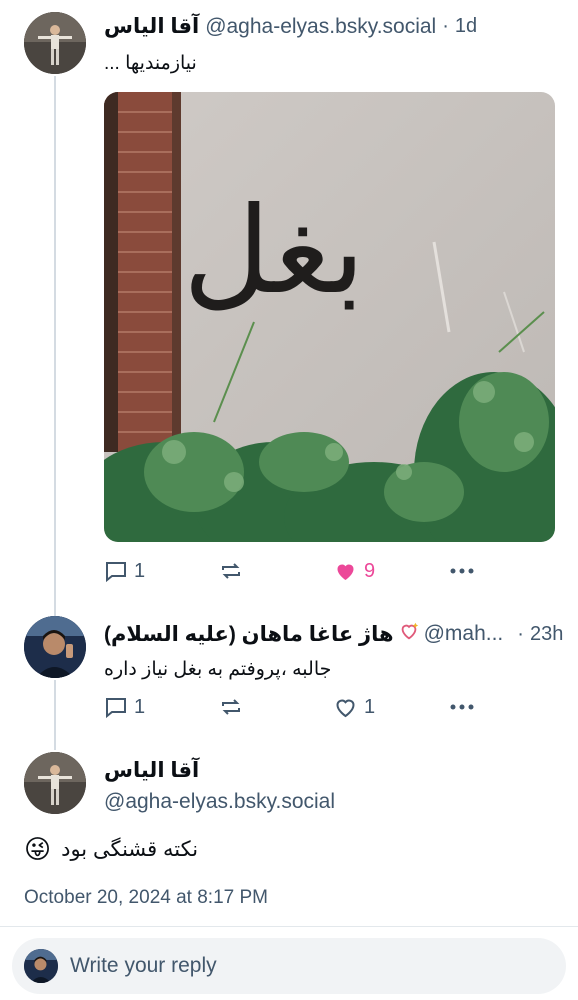 This screenshot has width=578, height=1000. What do you see at coordinates (146, 897) in the screenshot?
I see `post-timestamp: October 20, 2024 at 8:17 PM` at bounding box center [146, 897].